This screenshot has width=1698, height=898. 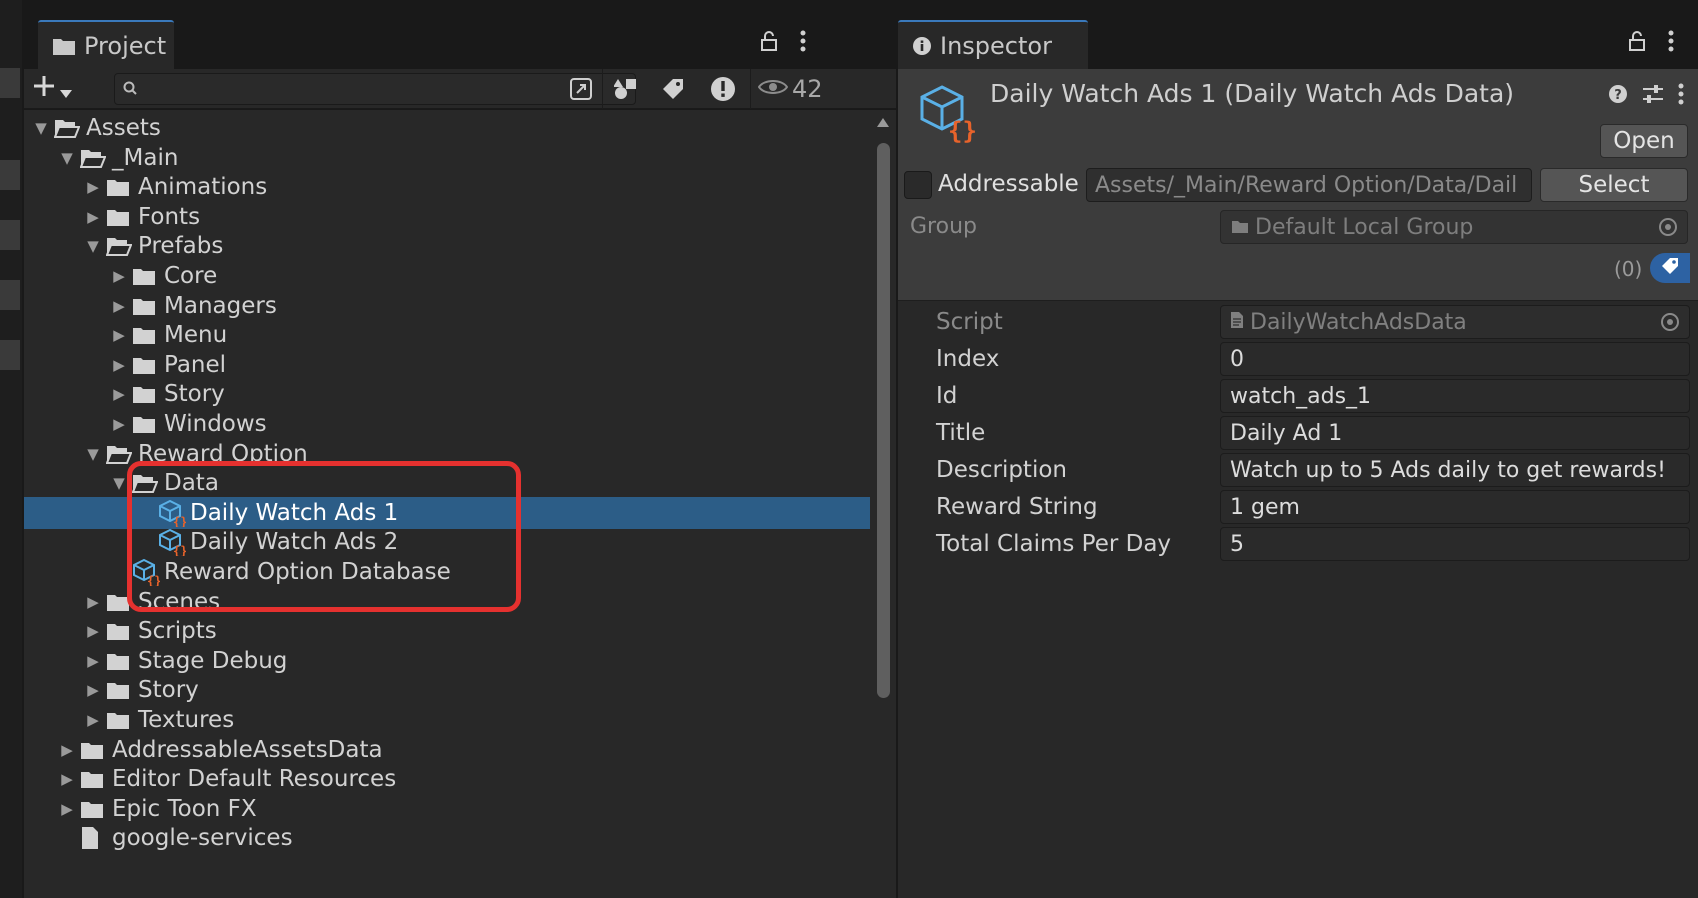 What do you see at coordinates (1455, 544) in the screenshot?
I see `property-field: 5` at bounding box center [1455, 544].